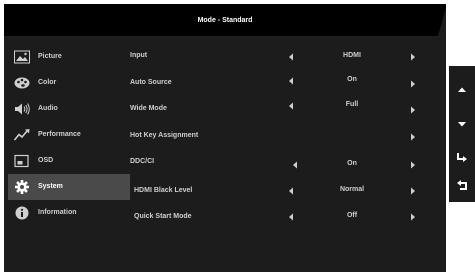 This screenshot has width=475, height=276. Describe the element at coordinates (280, 190) in the screenshot. I see `setting-hdmi-black-level: HDMI Black Level Normal` at that location.